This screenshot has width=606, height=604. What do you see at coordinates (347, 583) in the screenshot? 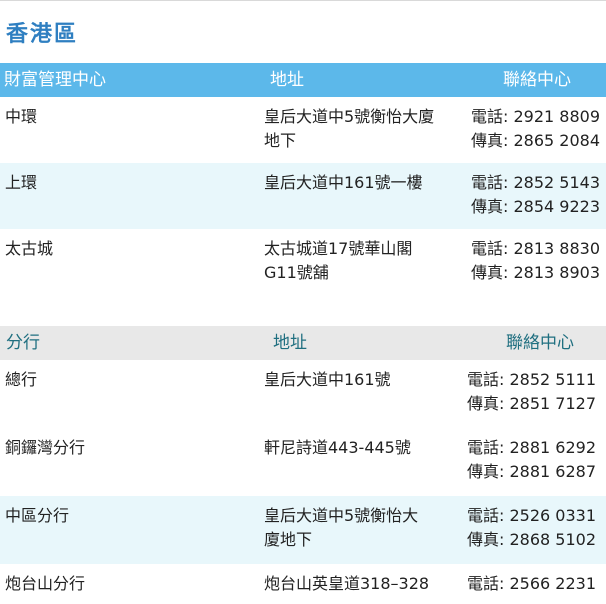
I see `branch-address: 炮台山英皇道318–328` at bounding box center [347, 583].